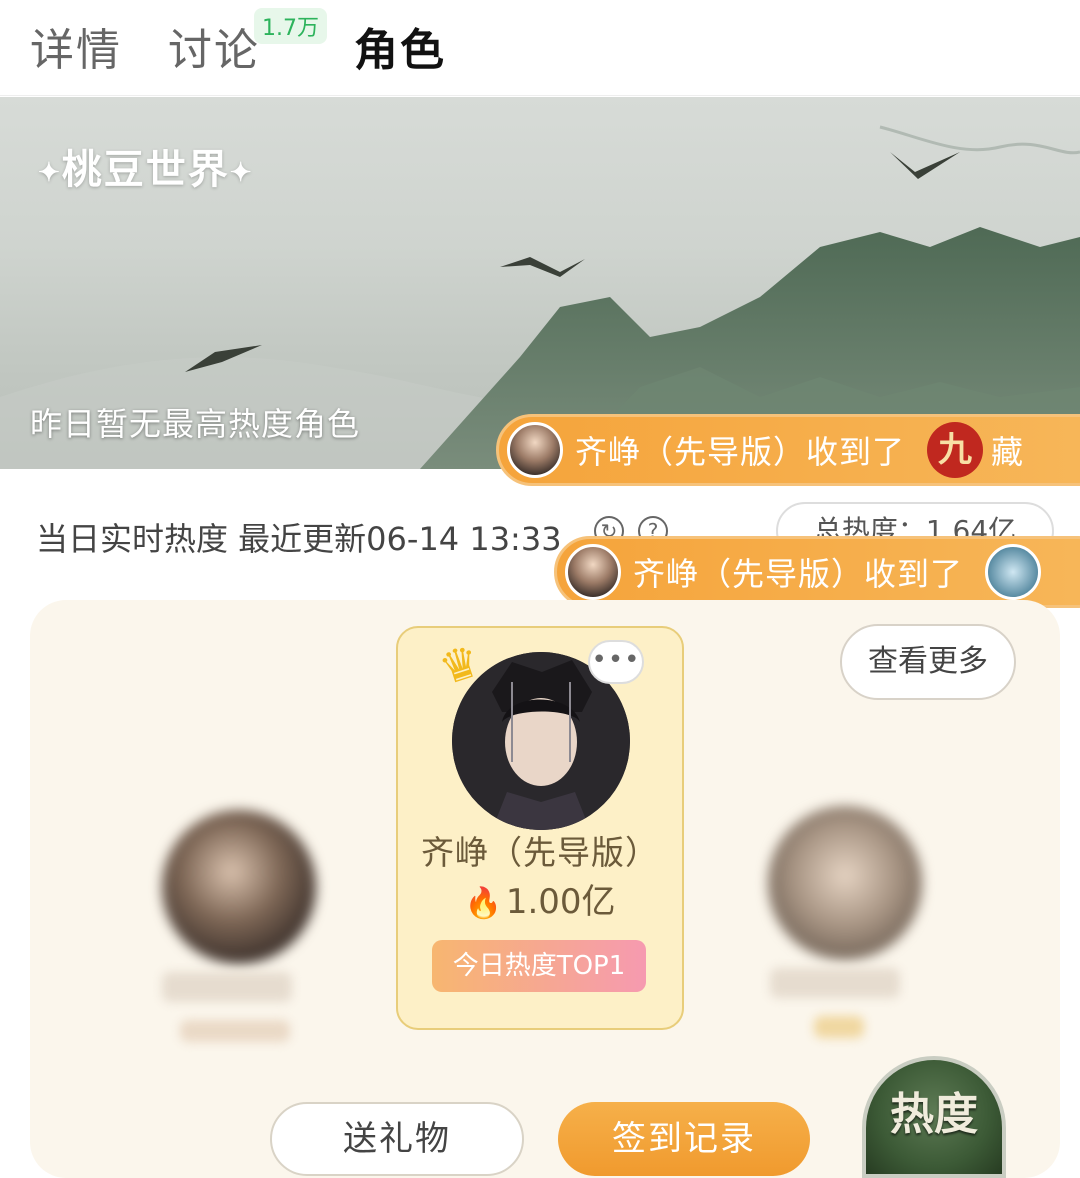 Image resolution: width=1080 pixels, height=1178 pixels. I want to click on rank3-avatar, so click(845, 883).